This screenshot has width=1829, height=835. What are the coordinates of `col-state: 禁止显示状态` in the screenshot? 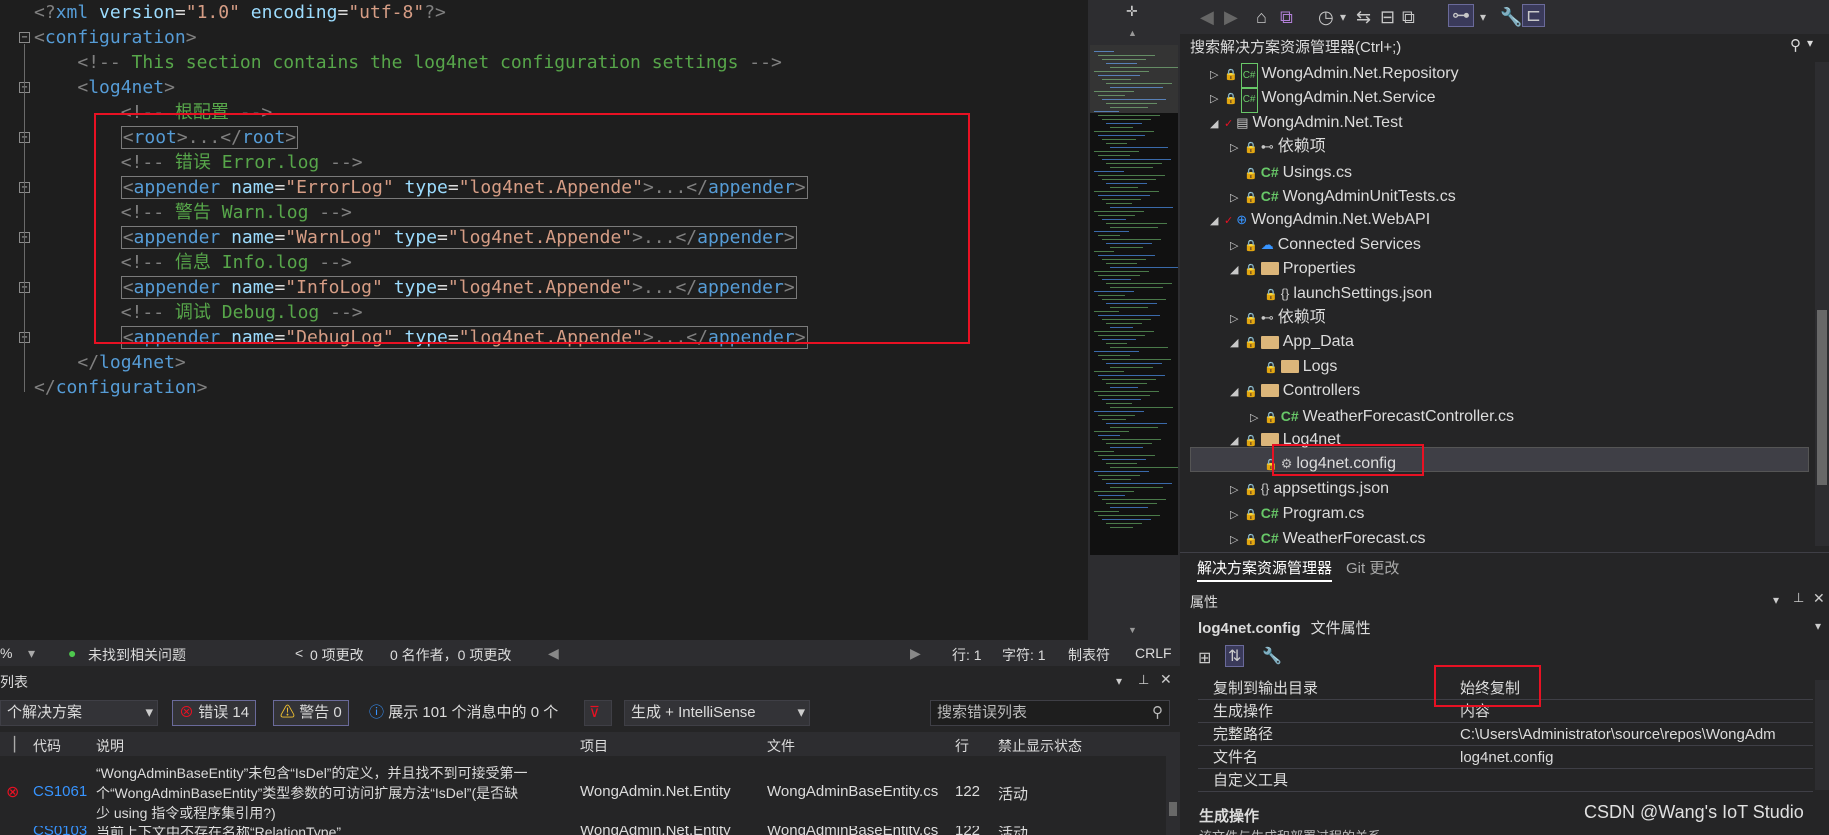 It's located at (1040, 746).